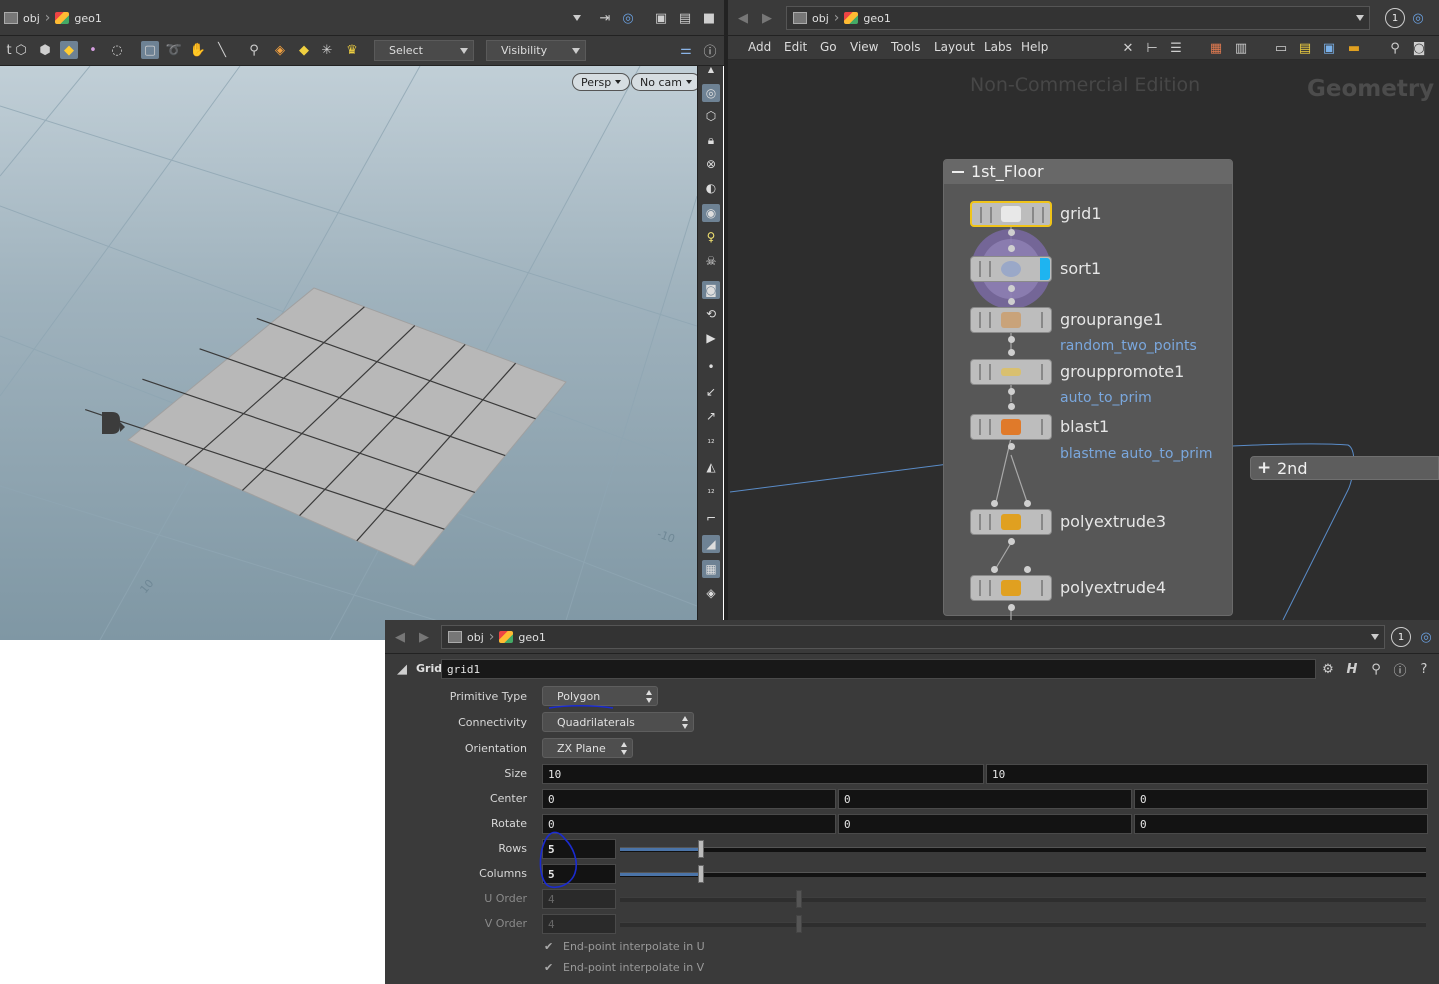  What do you see at coordinates (1281, 48) in the screenshot?
I see `network-box-icon: ▭` at bounding box center [1281, 48].